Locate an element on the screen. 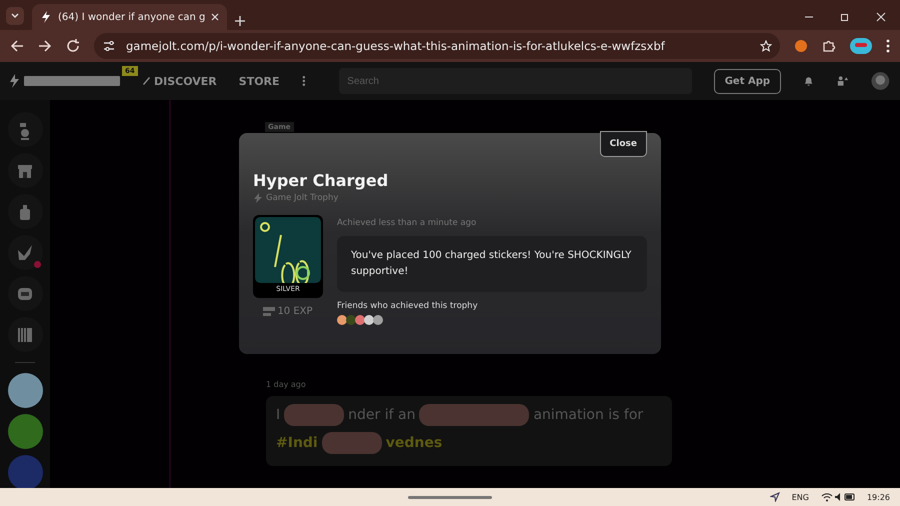 The image size is (900, 506). user-avatar is located at coordinates (880, 81).